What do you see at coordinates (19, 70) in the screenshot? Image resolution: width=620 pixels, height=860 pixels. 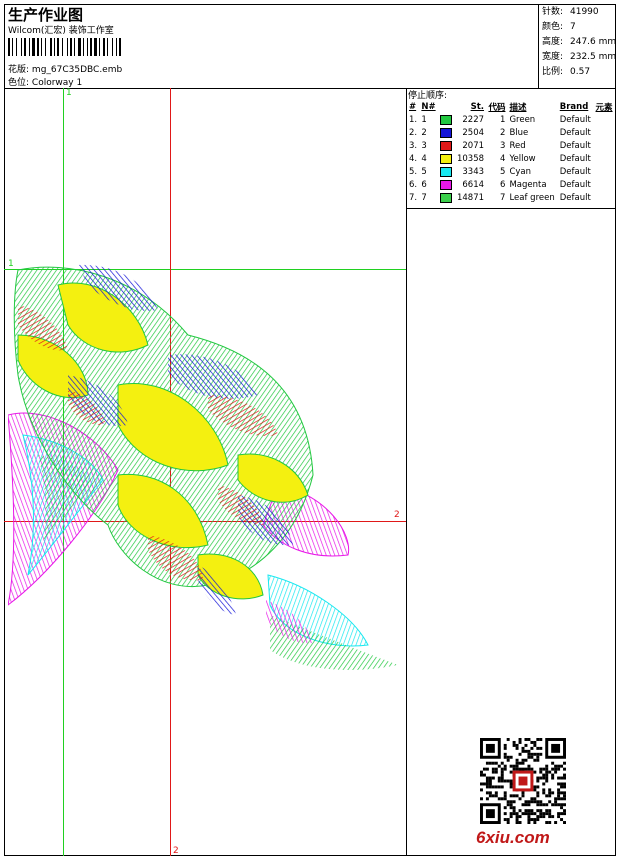 I see `design-label: 花版:` at bounding box center [19, 70].